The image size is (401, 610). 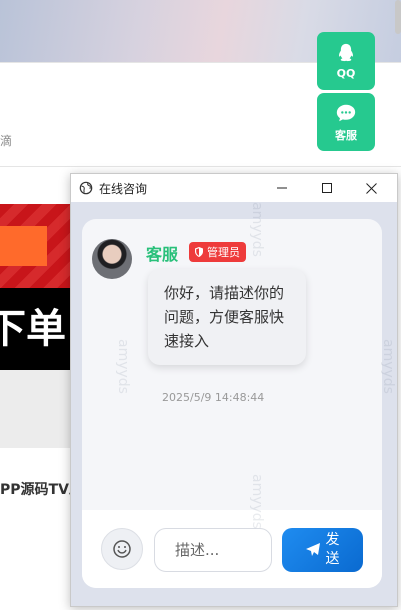 I want to click on minimize-button, so click(x=281, y=188).